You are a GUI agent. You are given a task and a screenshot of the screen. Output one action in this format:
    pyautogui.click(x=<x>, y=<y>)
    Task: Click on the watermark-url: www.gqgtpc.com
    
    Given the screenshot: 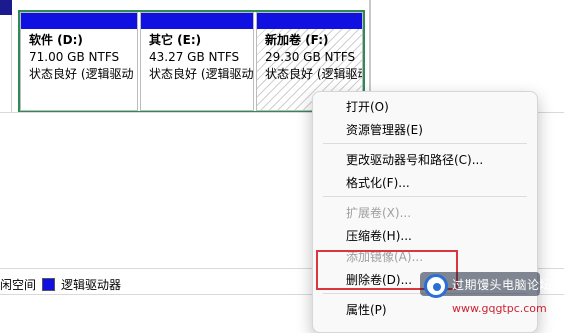 What is the action you would take?
    pyautogui.click(x=499, y=308)
    